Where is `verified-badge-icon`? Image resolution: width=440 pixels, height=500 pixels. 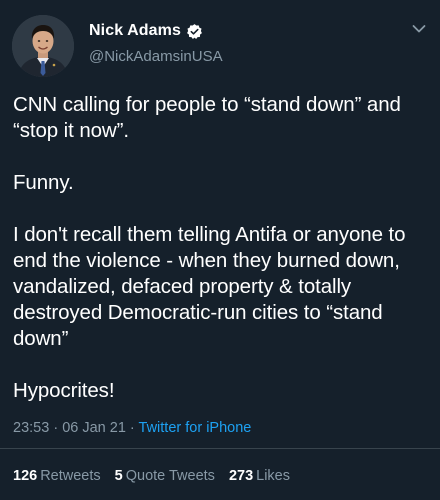
verified-badge-icon is located at coordinates (194, 31).